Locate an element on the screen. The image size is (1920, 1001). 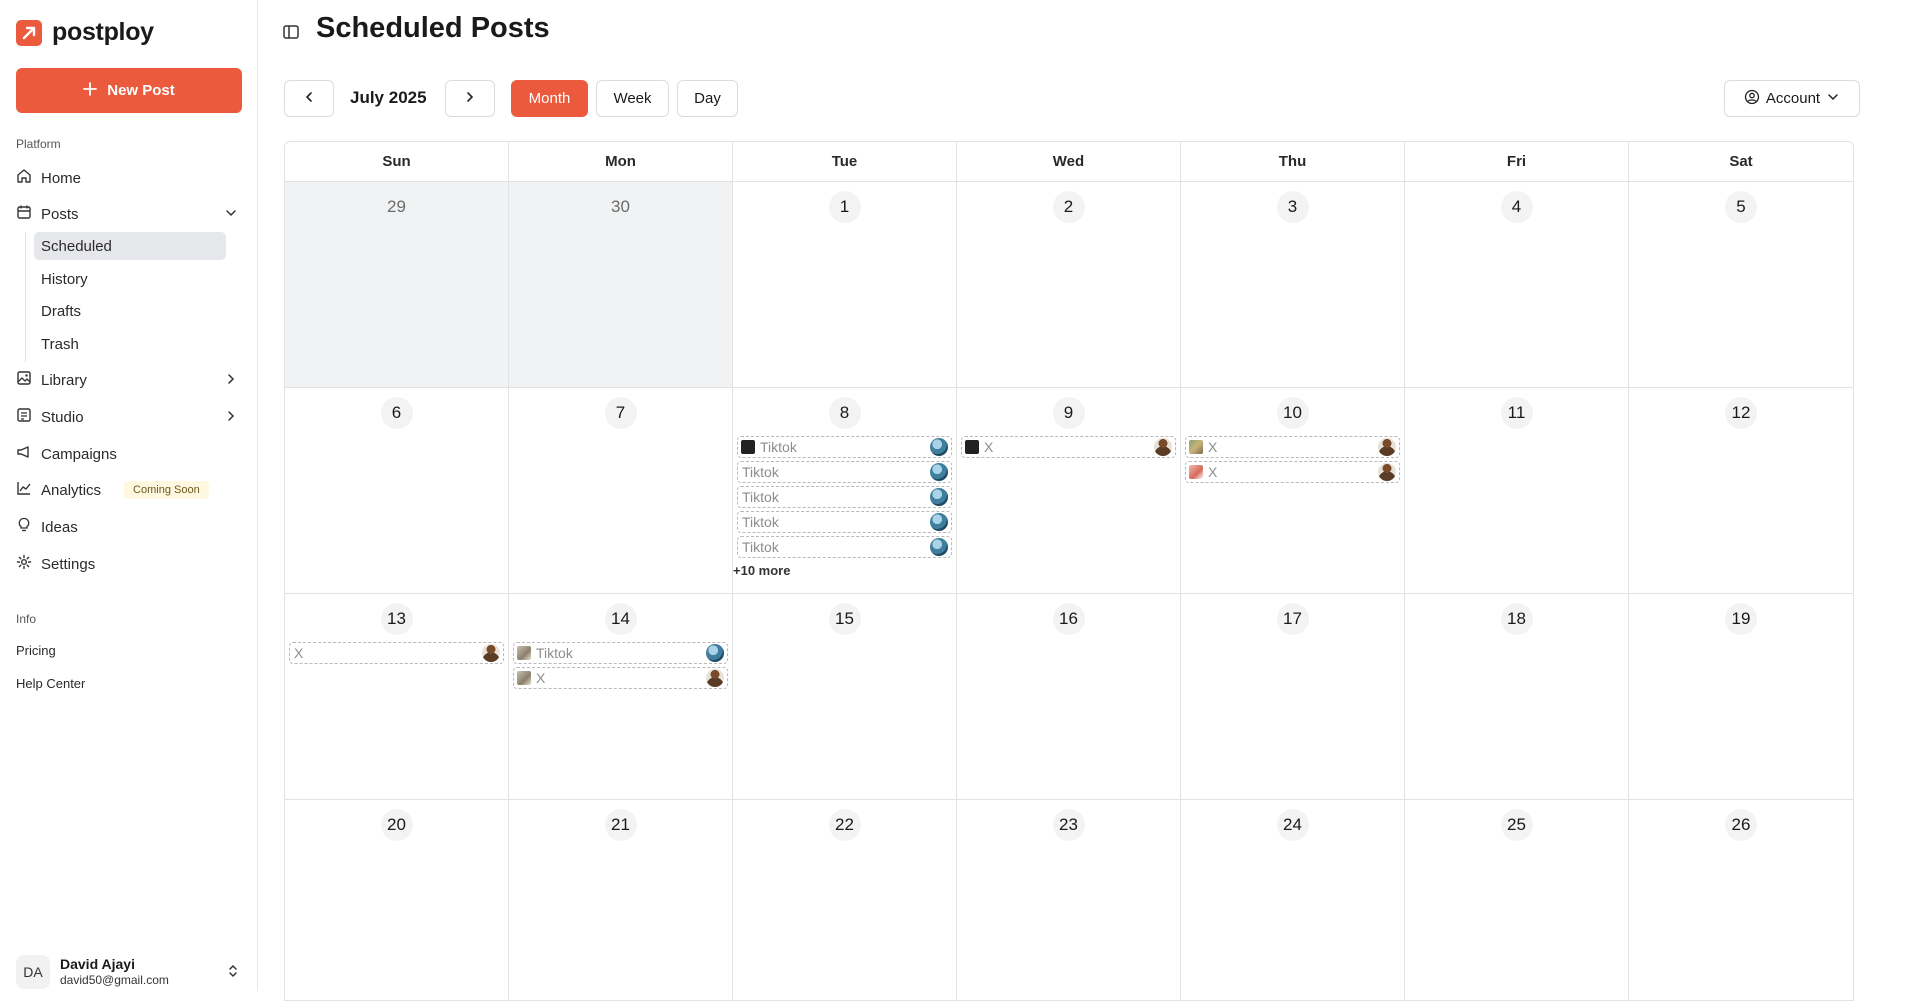
scheduled-post-list: X is located at coordinates (1068, 447).